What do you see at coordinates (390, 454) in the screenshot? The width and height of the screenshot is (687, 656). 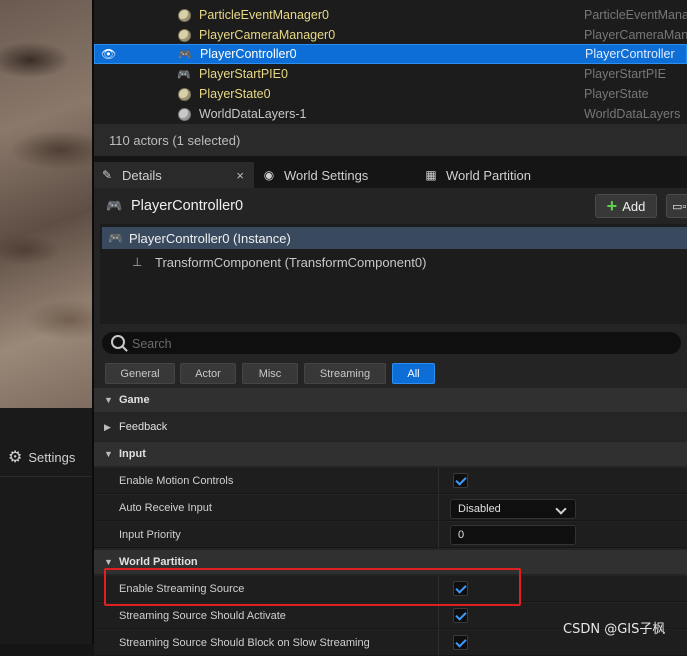 I see `category-input: ▼ Input` at bounding box center [390, 454].